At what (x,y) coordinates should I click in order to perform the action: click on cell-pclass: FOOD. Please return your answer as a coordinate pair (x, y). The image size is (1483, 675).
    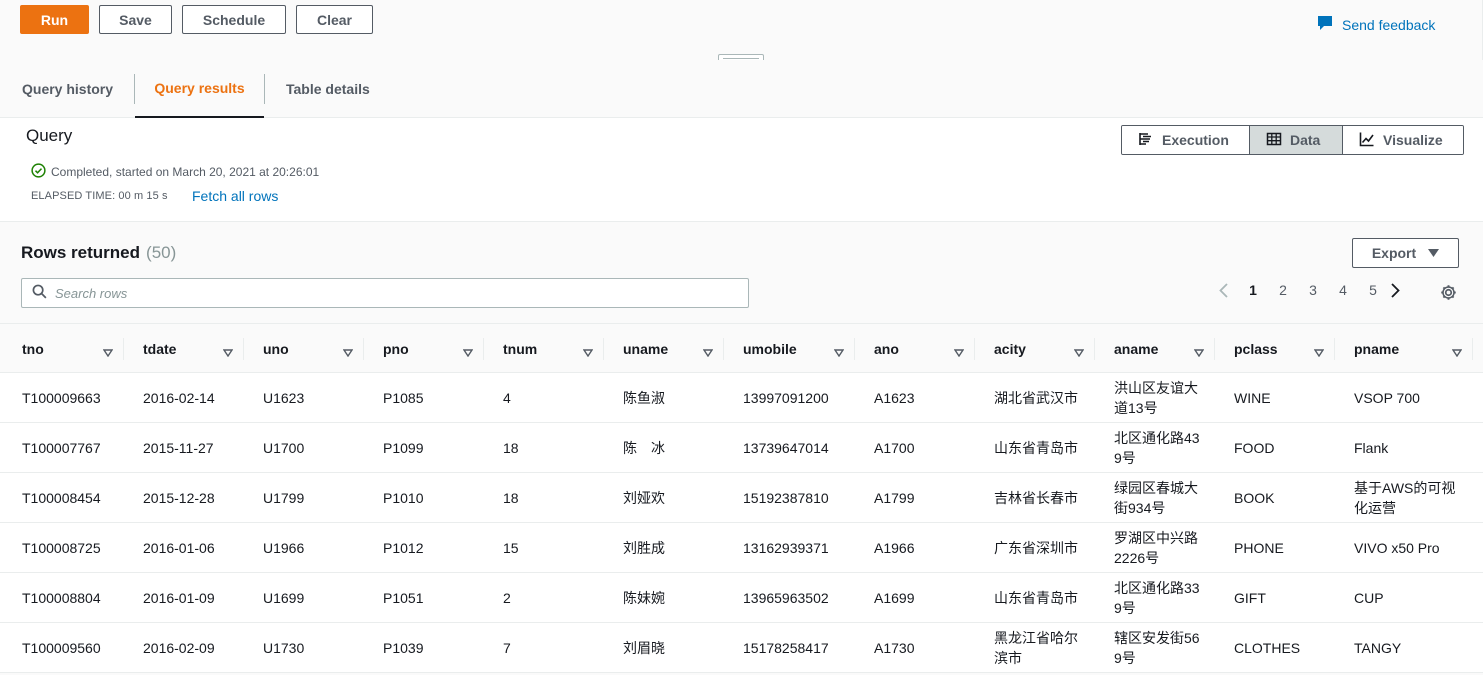
    Looking at the image, I should click on (1254, 447).